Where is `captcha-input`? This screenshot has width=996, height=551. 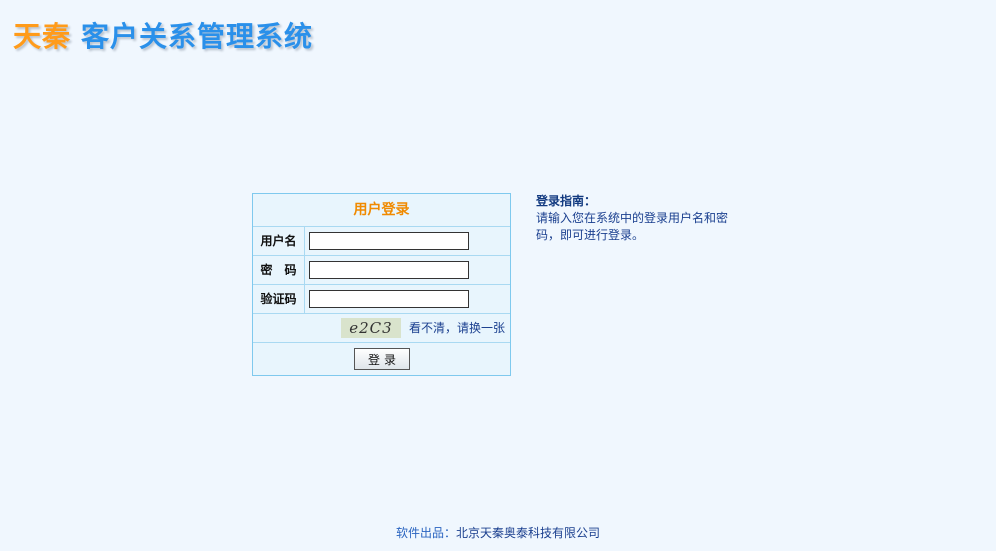 captcha-input is located at coordinates (389, 299).